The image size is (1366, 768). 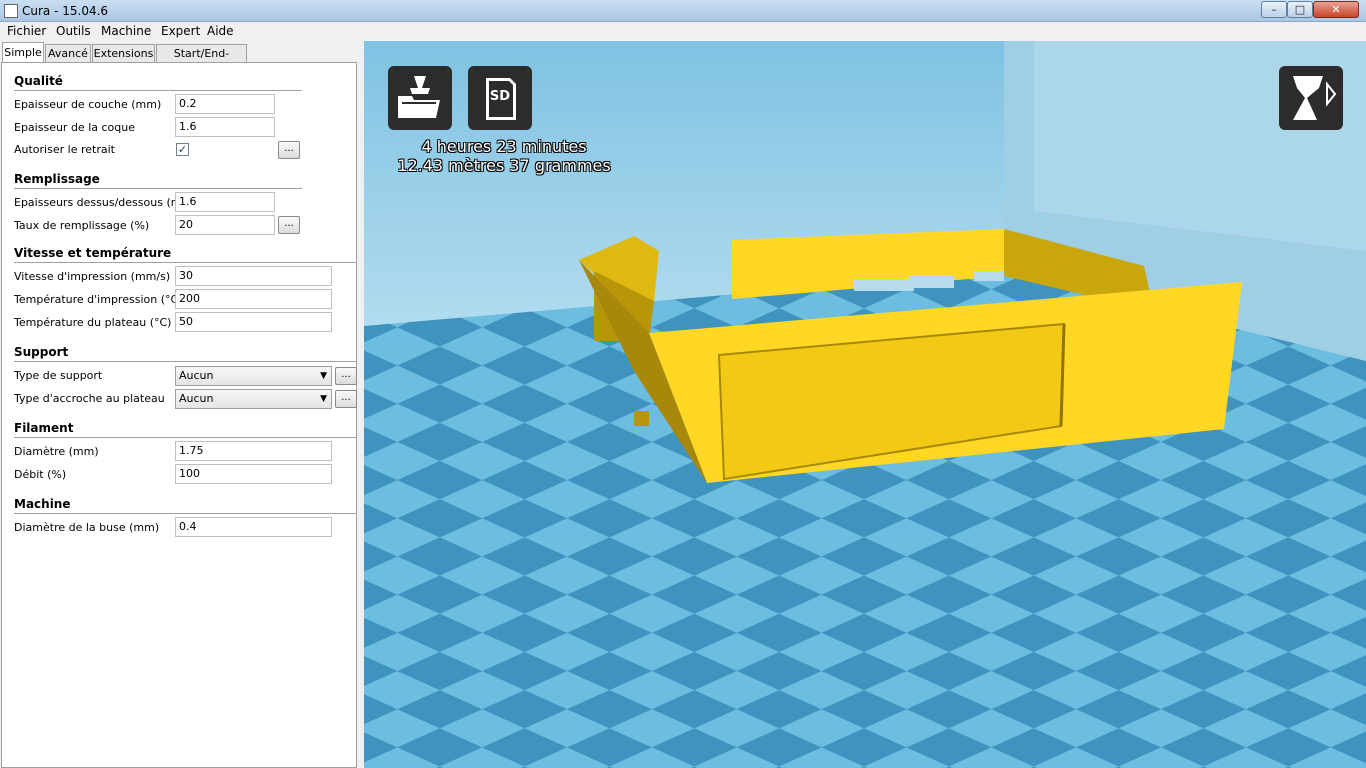 I want to click on section-quality-title: Qualité, so click(x=38, y=81).